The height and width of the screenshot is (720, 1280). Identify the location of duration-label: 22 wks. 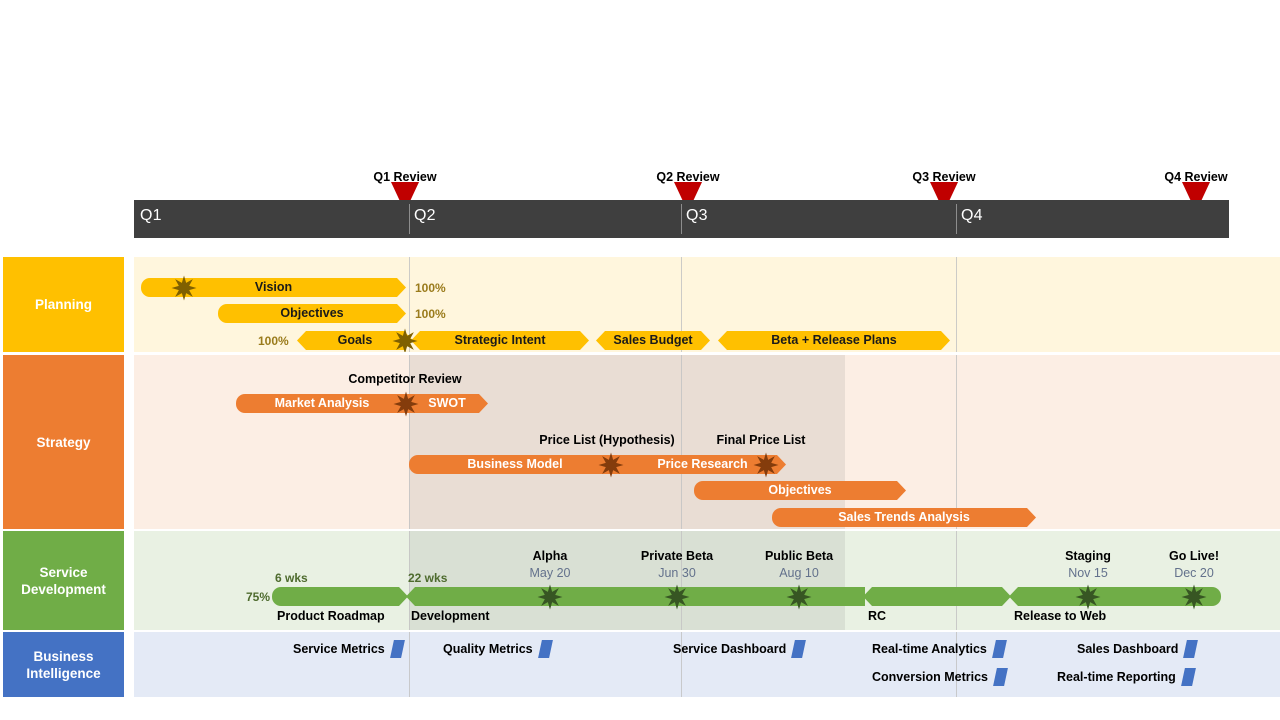
(428, 578).